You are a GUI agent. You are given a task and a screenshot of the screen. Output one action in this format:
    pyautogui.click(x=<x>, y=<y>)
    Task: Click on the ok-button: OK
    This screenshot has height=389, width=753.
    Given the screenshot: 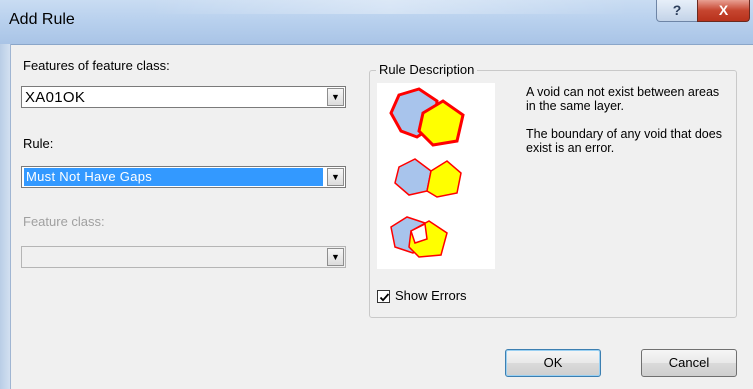 What is the action you would take?
    pyautogui.click(x=553, y=363)
    